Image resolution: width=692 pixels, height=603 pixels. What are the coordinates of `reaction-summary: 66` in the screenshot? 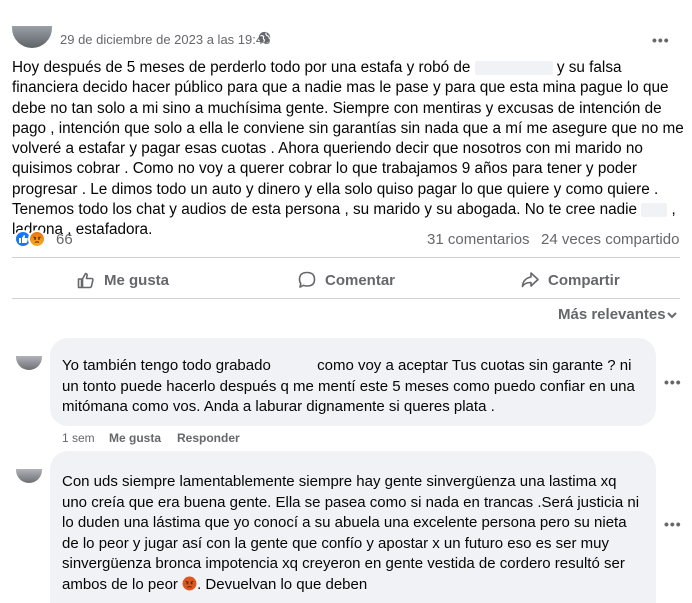 It's located at (74, 239).